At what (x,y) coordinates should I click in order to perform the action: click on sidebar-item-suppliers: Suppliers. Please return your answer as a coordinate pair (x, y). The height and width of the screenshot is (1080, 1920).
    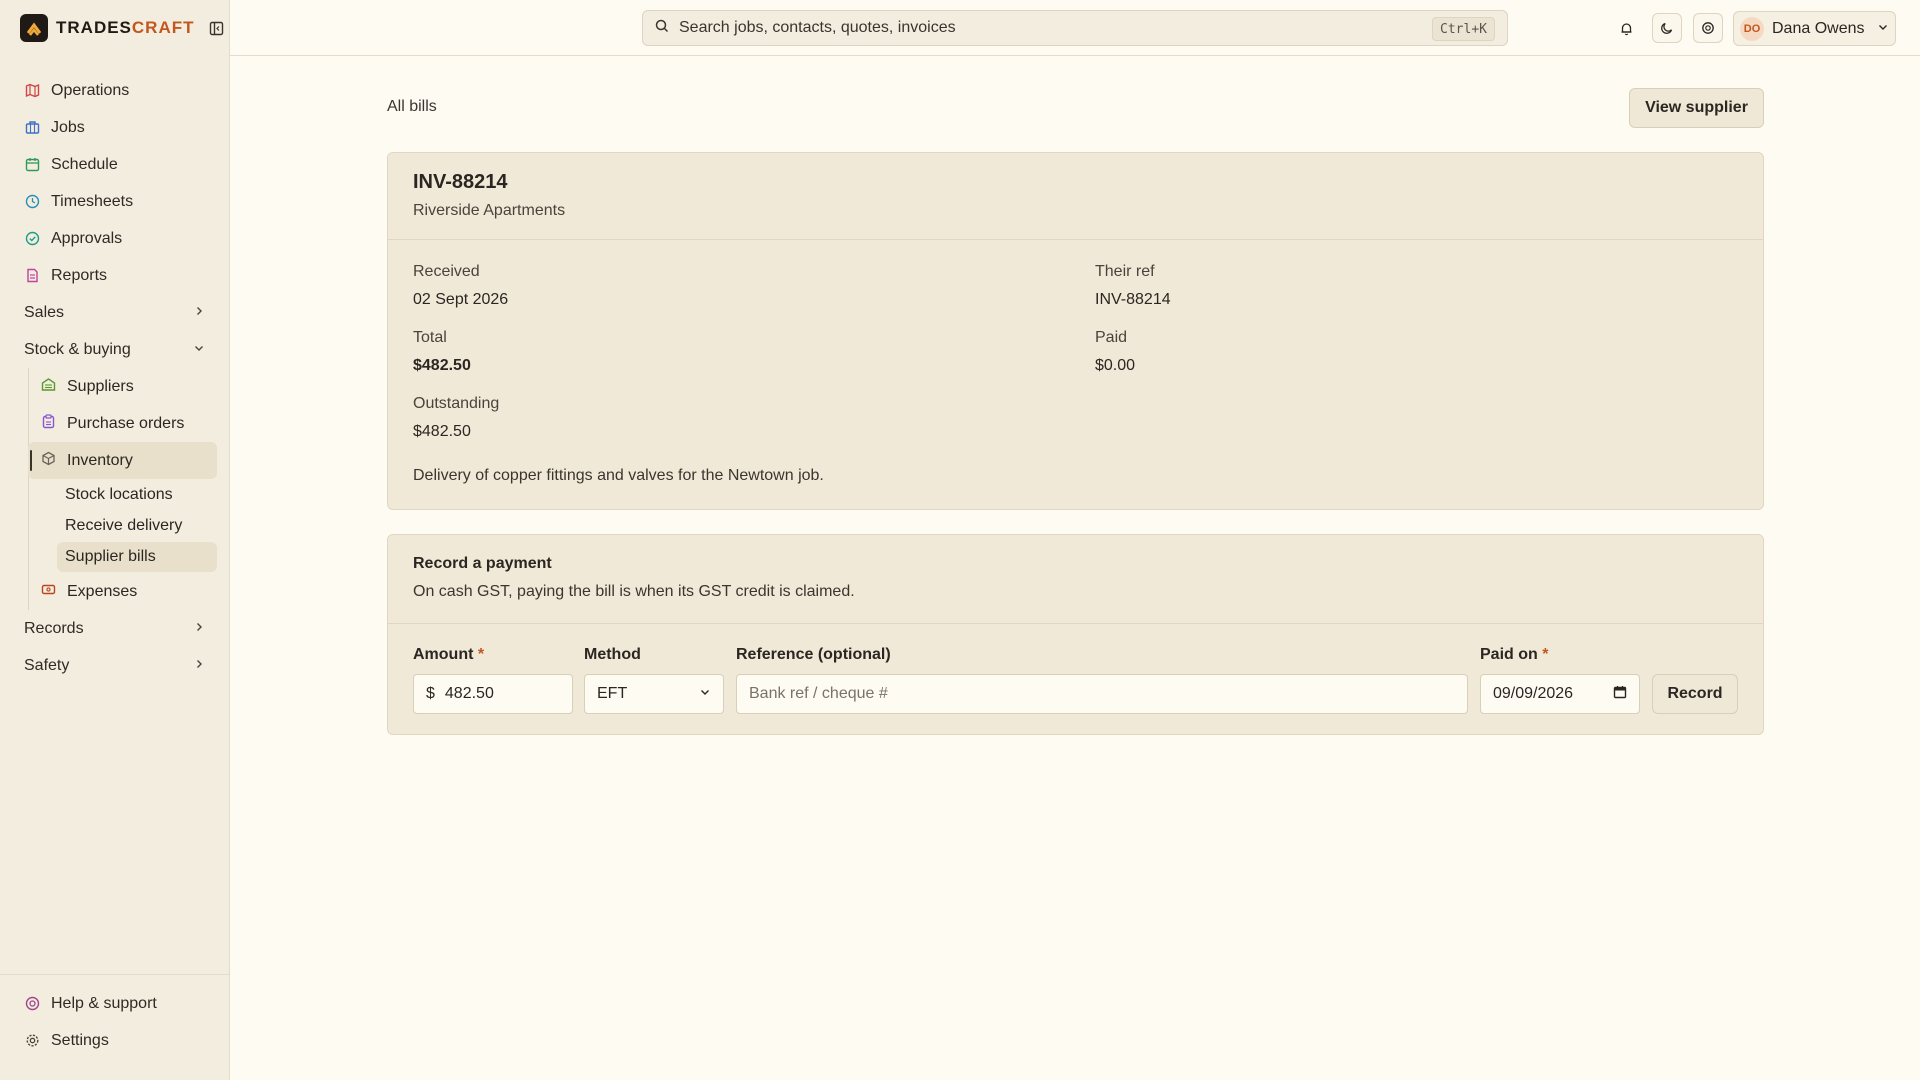
    Looking at the image, I should click on (122, 386).